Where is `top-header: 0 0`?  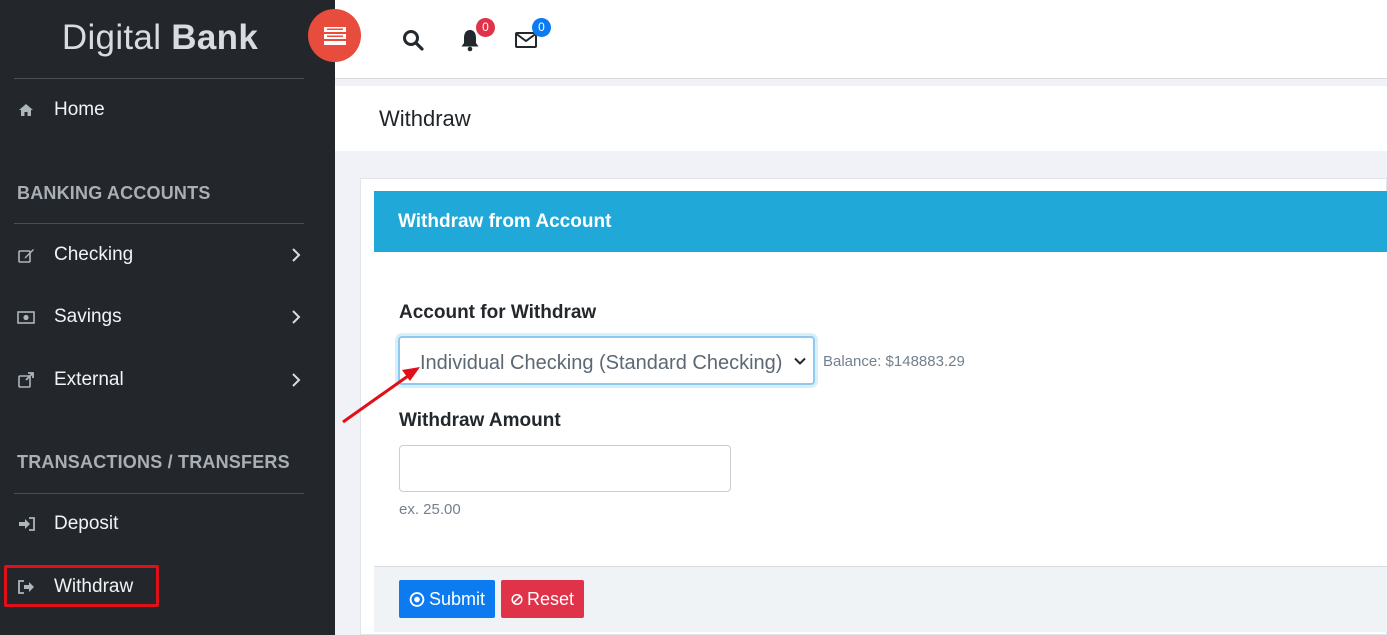 top-header: 0 0 is located at coordinates (861, 39).